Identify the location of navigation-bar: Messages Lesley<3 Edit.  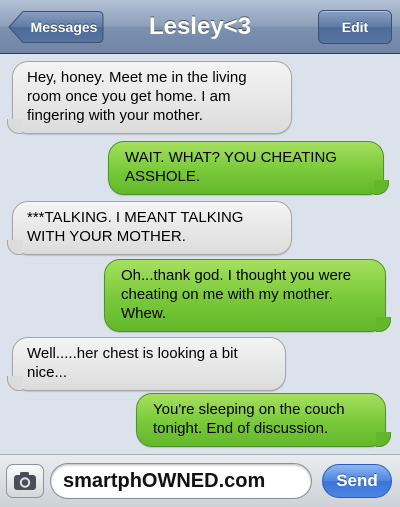
(200, 27).